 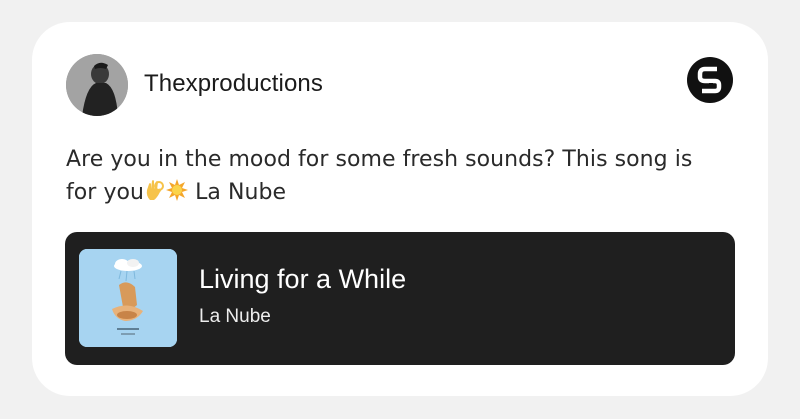 I want to click on avatar, so click(x=97, y=85).